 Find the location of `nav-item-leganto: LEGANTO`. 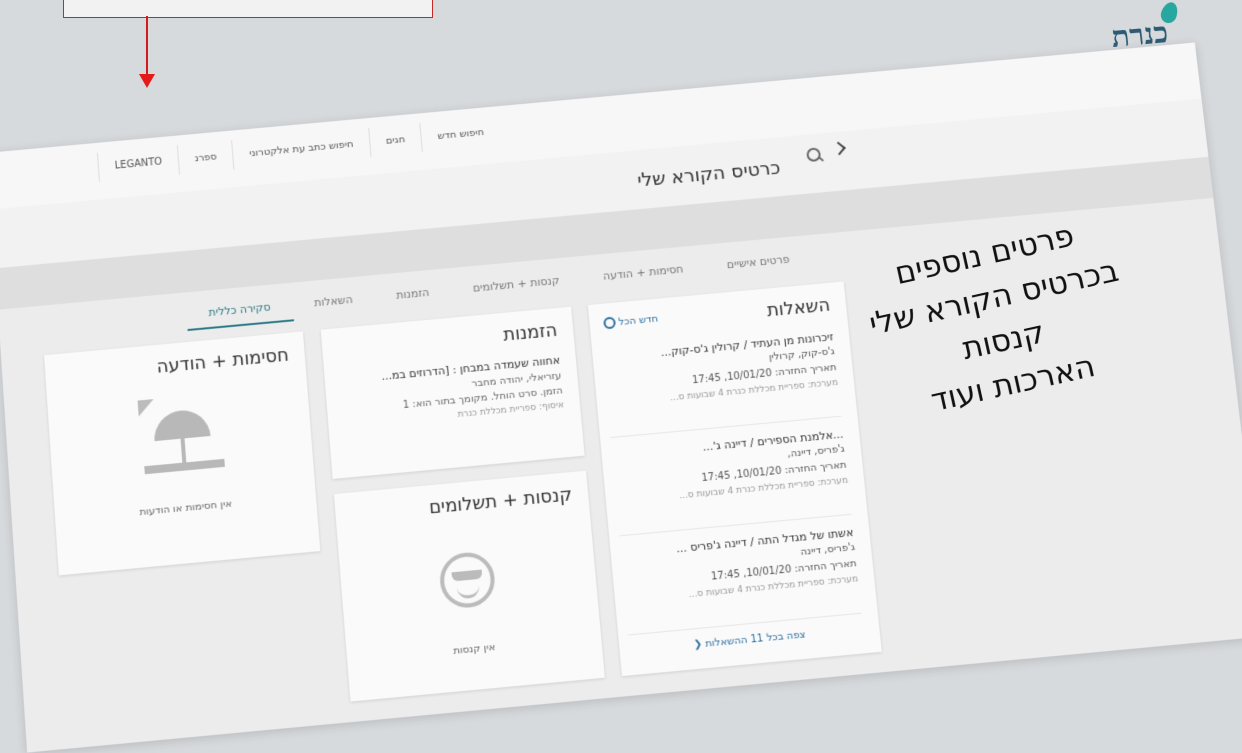

nav-item-leganto: LEGANTO is located at coordinates (137, 163).